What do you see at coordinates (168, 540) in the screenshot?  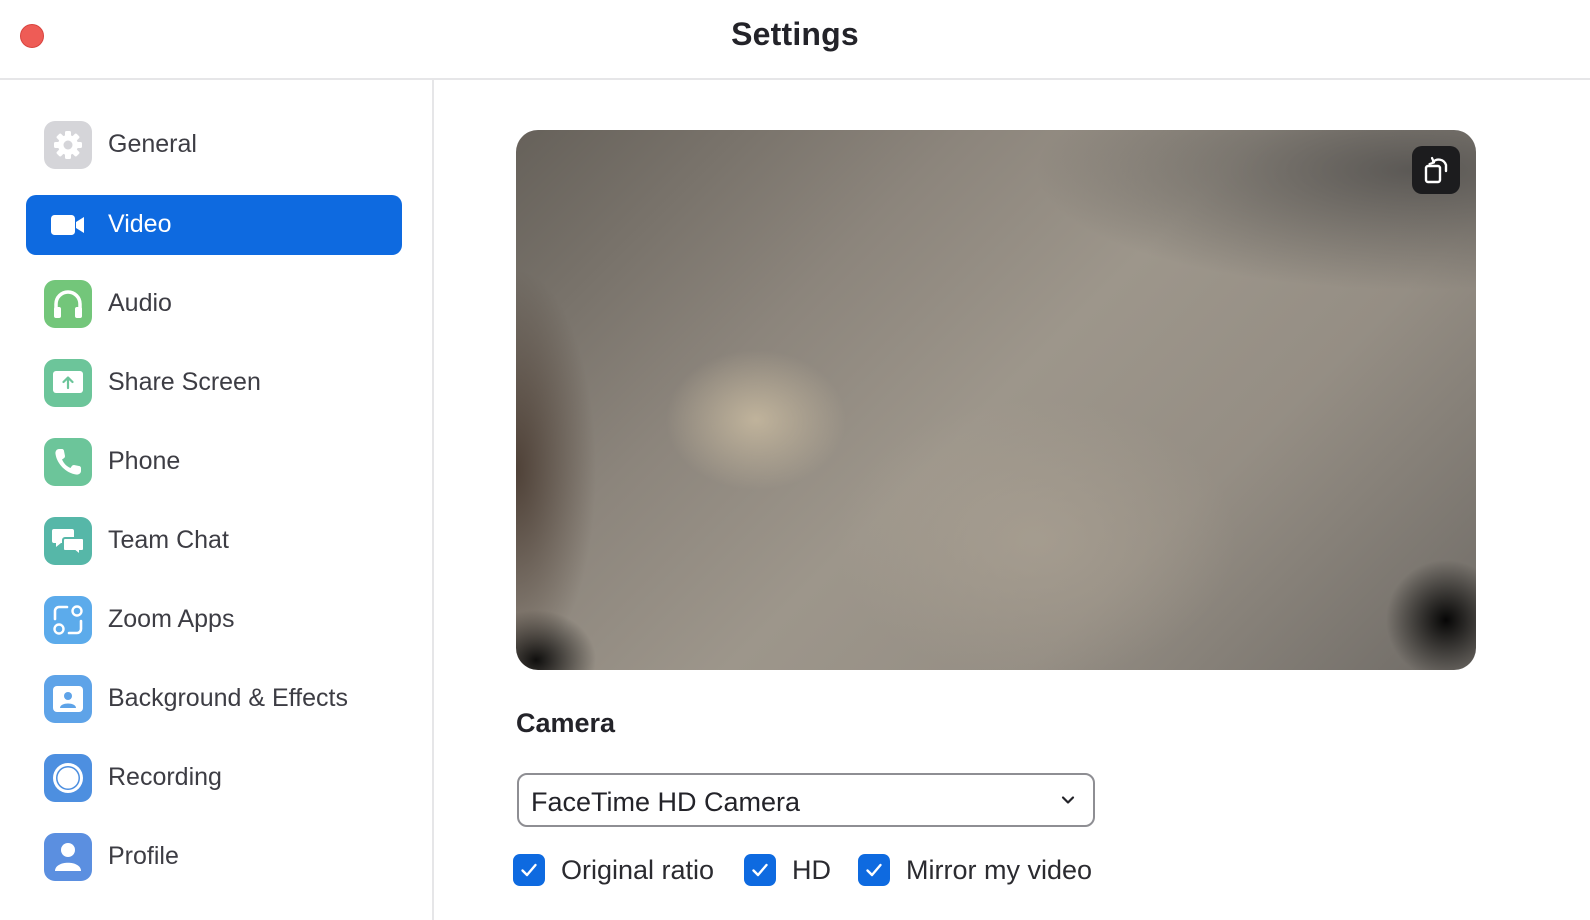 I see `sidebar-item-label: Team Chat` at bounding box center [168, 540].